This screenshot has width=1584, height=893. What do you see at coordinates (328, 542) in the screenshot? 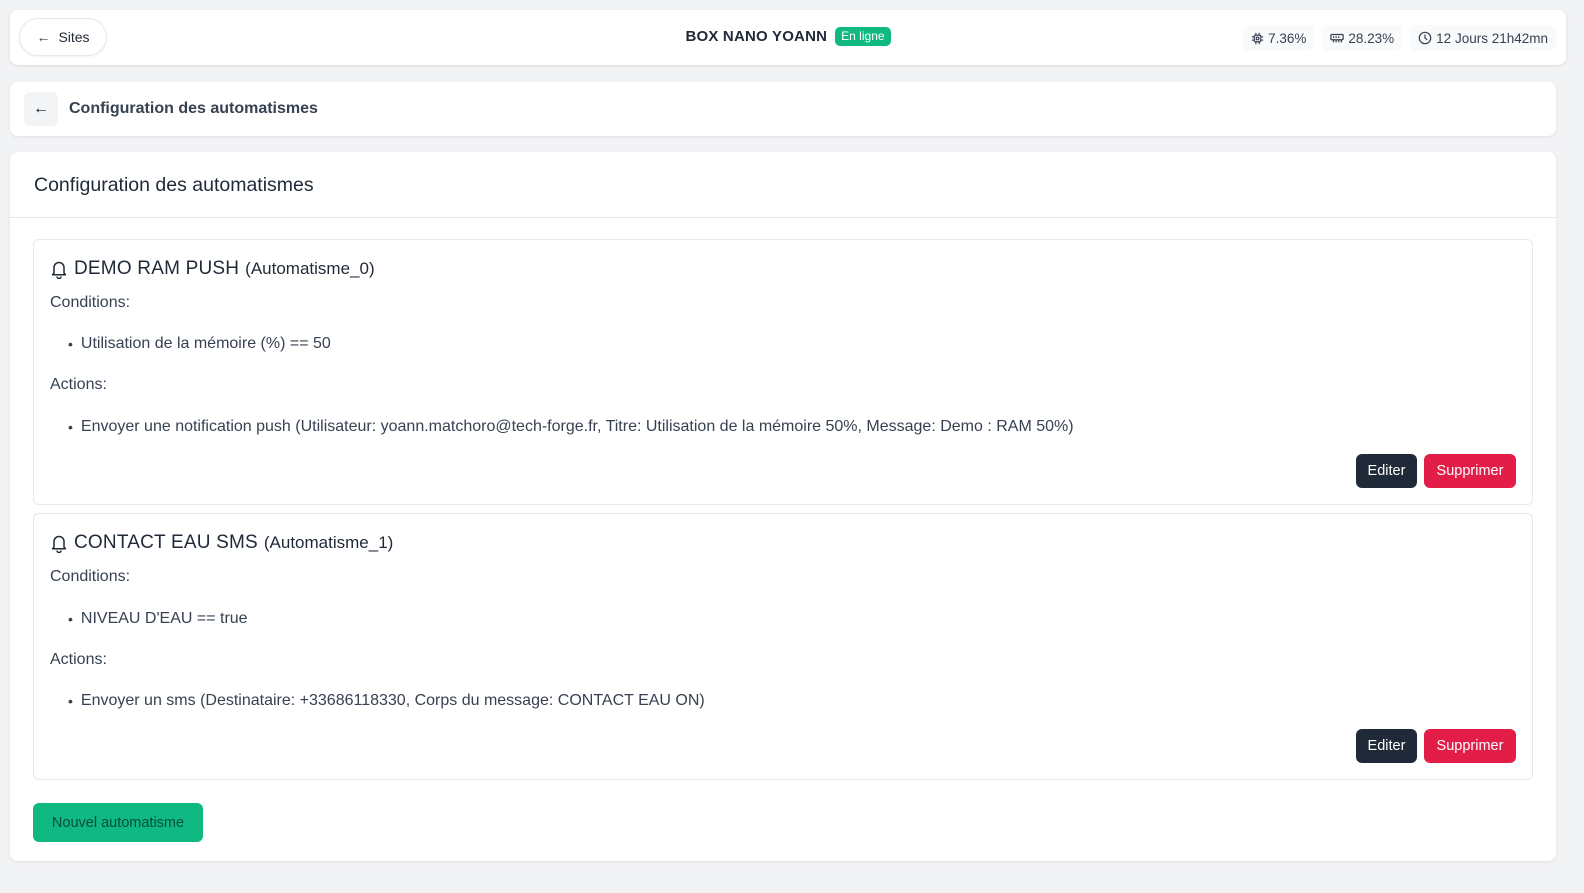
I see `automation-id: (Automatisme_1)` at bounding box center [328, 542].